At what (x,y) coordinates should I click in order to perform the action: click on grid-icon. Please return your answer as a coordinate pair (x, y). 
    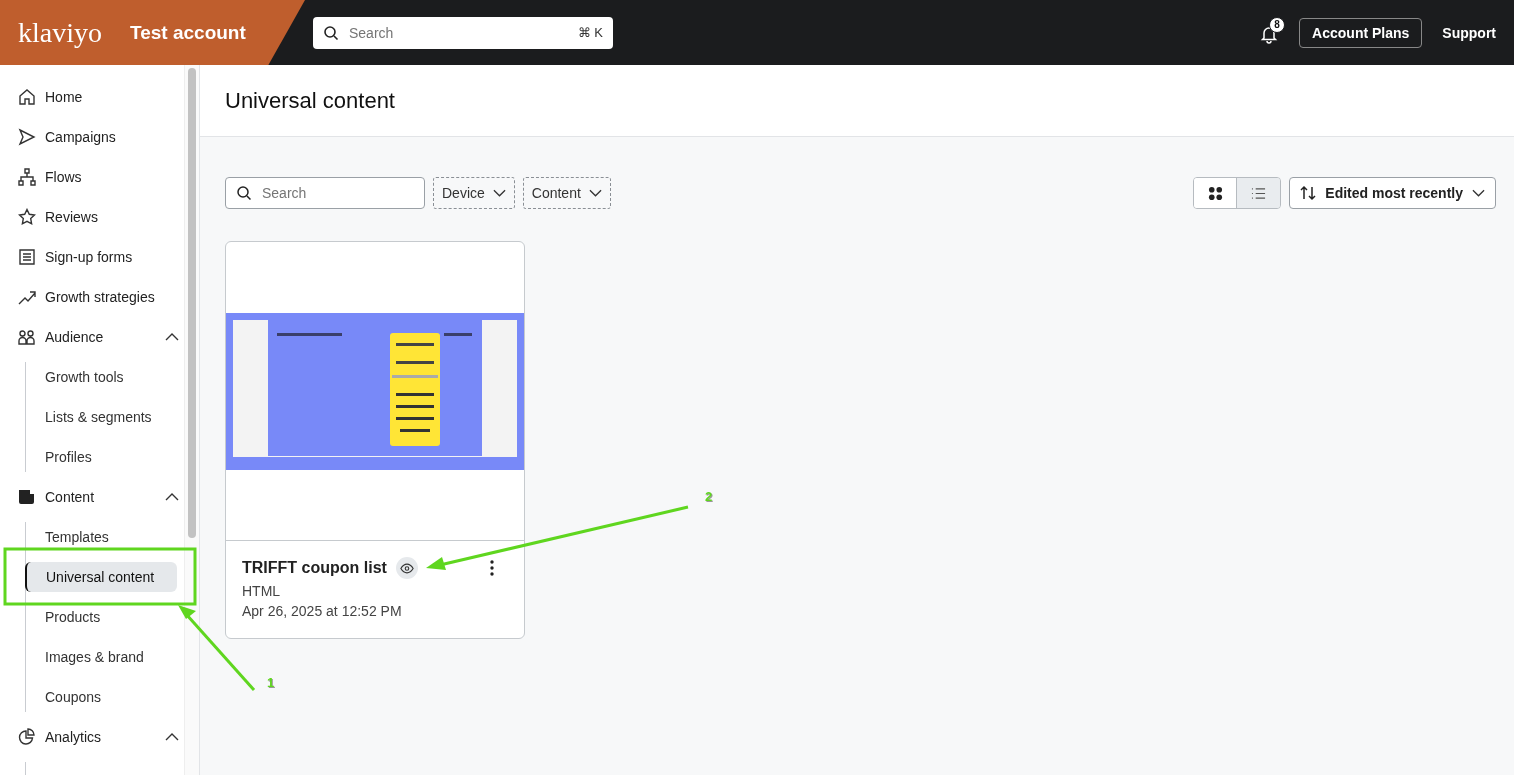
    Looking at the image, I should click on (1215, 193).